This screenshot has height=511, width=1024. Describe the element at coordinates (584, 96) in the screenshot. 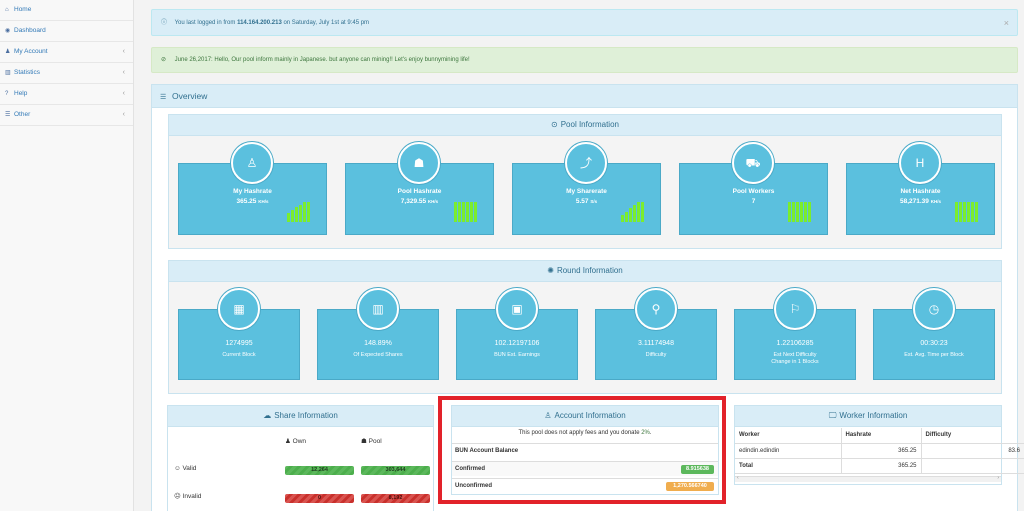

I see `overview-header: ☰ Overview` at that location.